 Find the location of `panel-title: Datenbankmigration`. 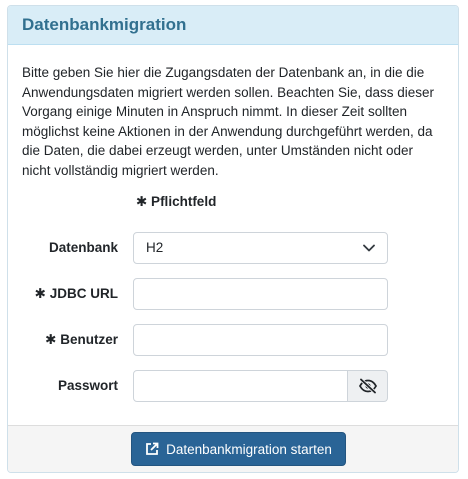

panel-title: Datenbankmigration is located at coordinates (233, 25).